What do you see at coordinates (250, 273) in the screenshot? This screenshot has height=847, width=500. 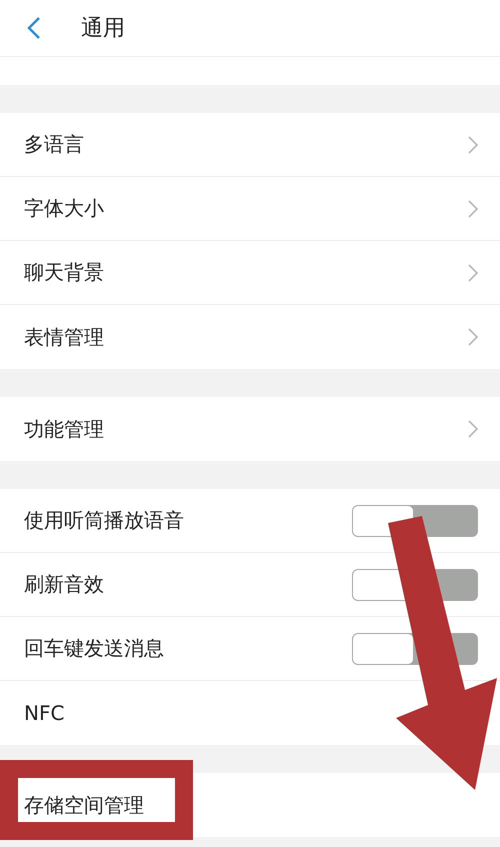 I see `settings-row: 聊天背景` at bounding box center [250, 273].